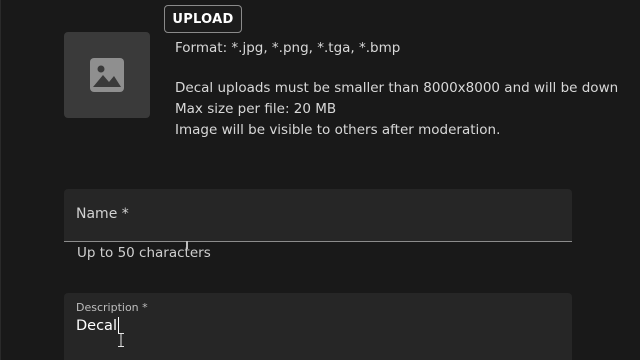 The height and width of the screenshot is (360, 640). I want to click on description-field-label: Description *, so click(112, 307).